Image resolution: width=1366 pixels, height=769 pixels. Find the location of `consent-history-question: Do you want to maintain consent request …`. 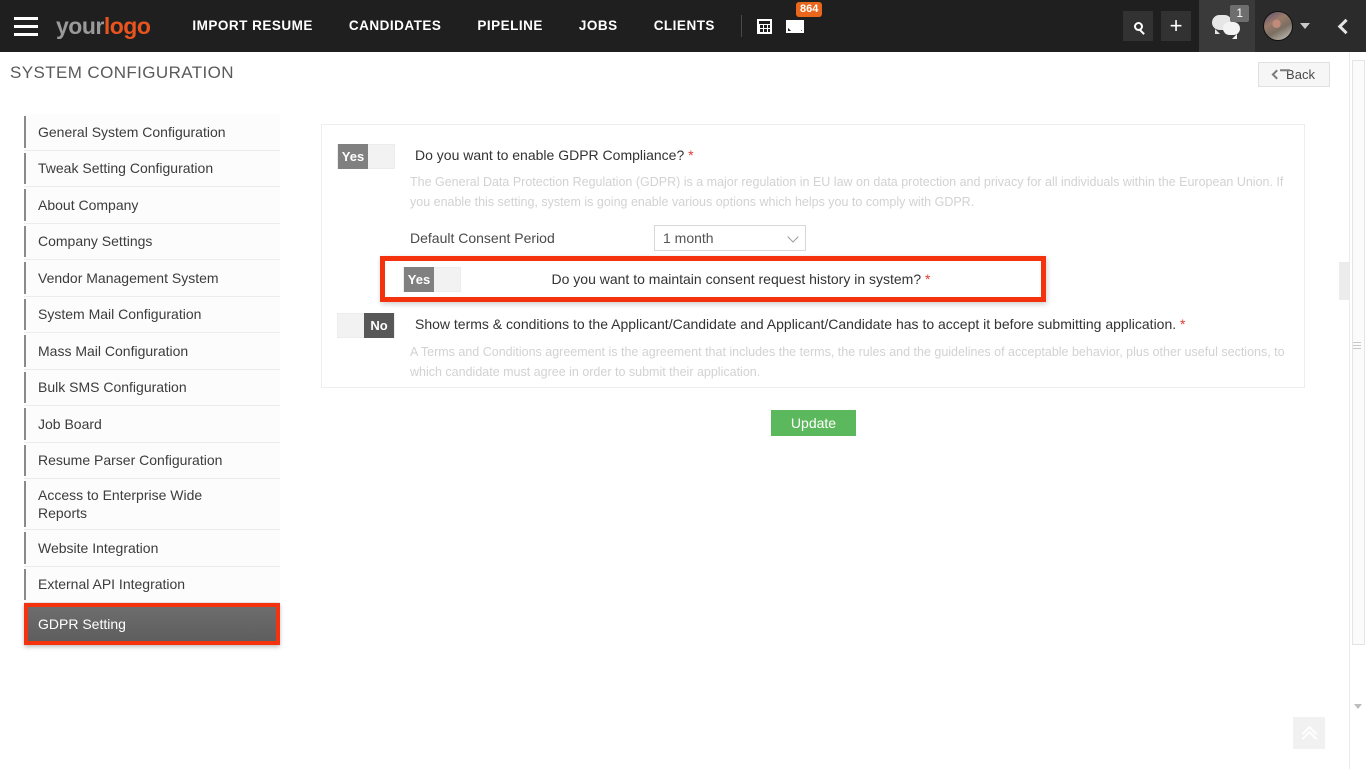

consent-history-question: Do you want to maintain consent request … is located at coordinates (751, 279).